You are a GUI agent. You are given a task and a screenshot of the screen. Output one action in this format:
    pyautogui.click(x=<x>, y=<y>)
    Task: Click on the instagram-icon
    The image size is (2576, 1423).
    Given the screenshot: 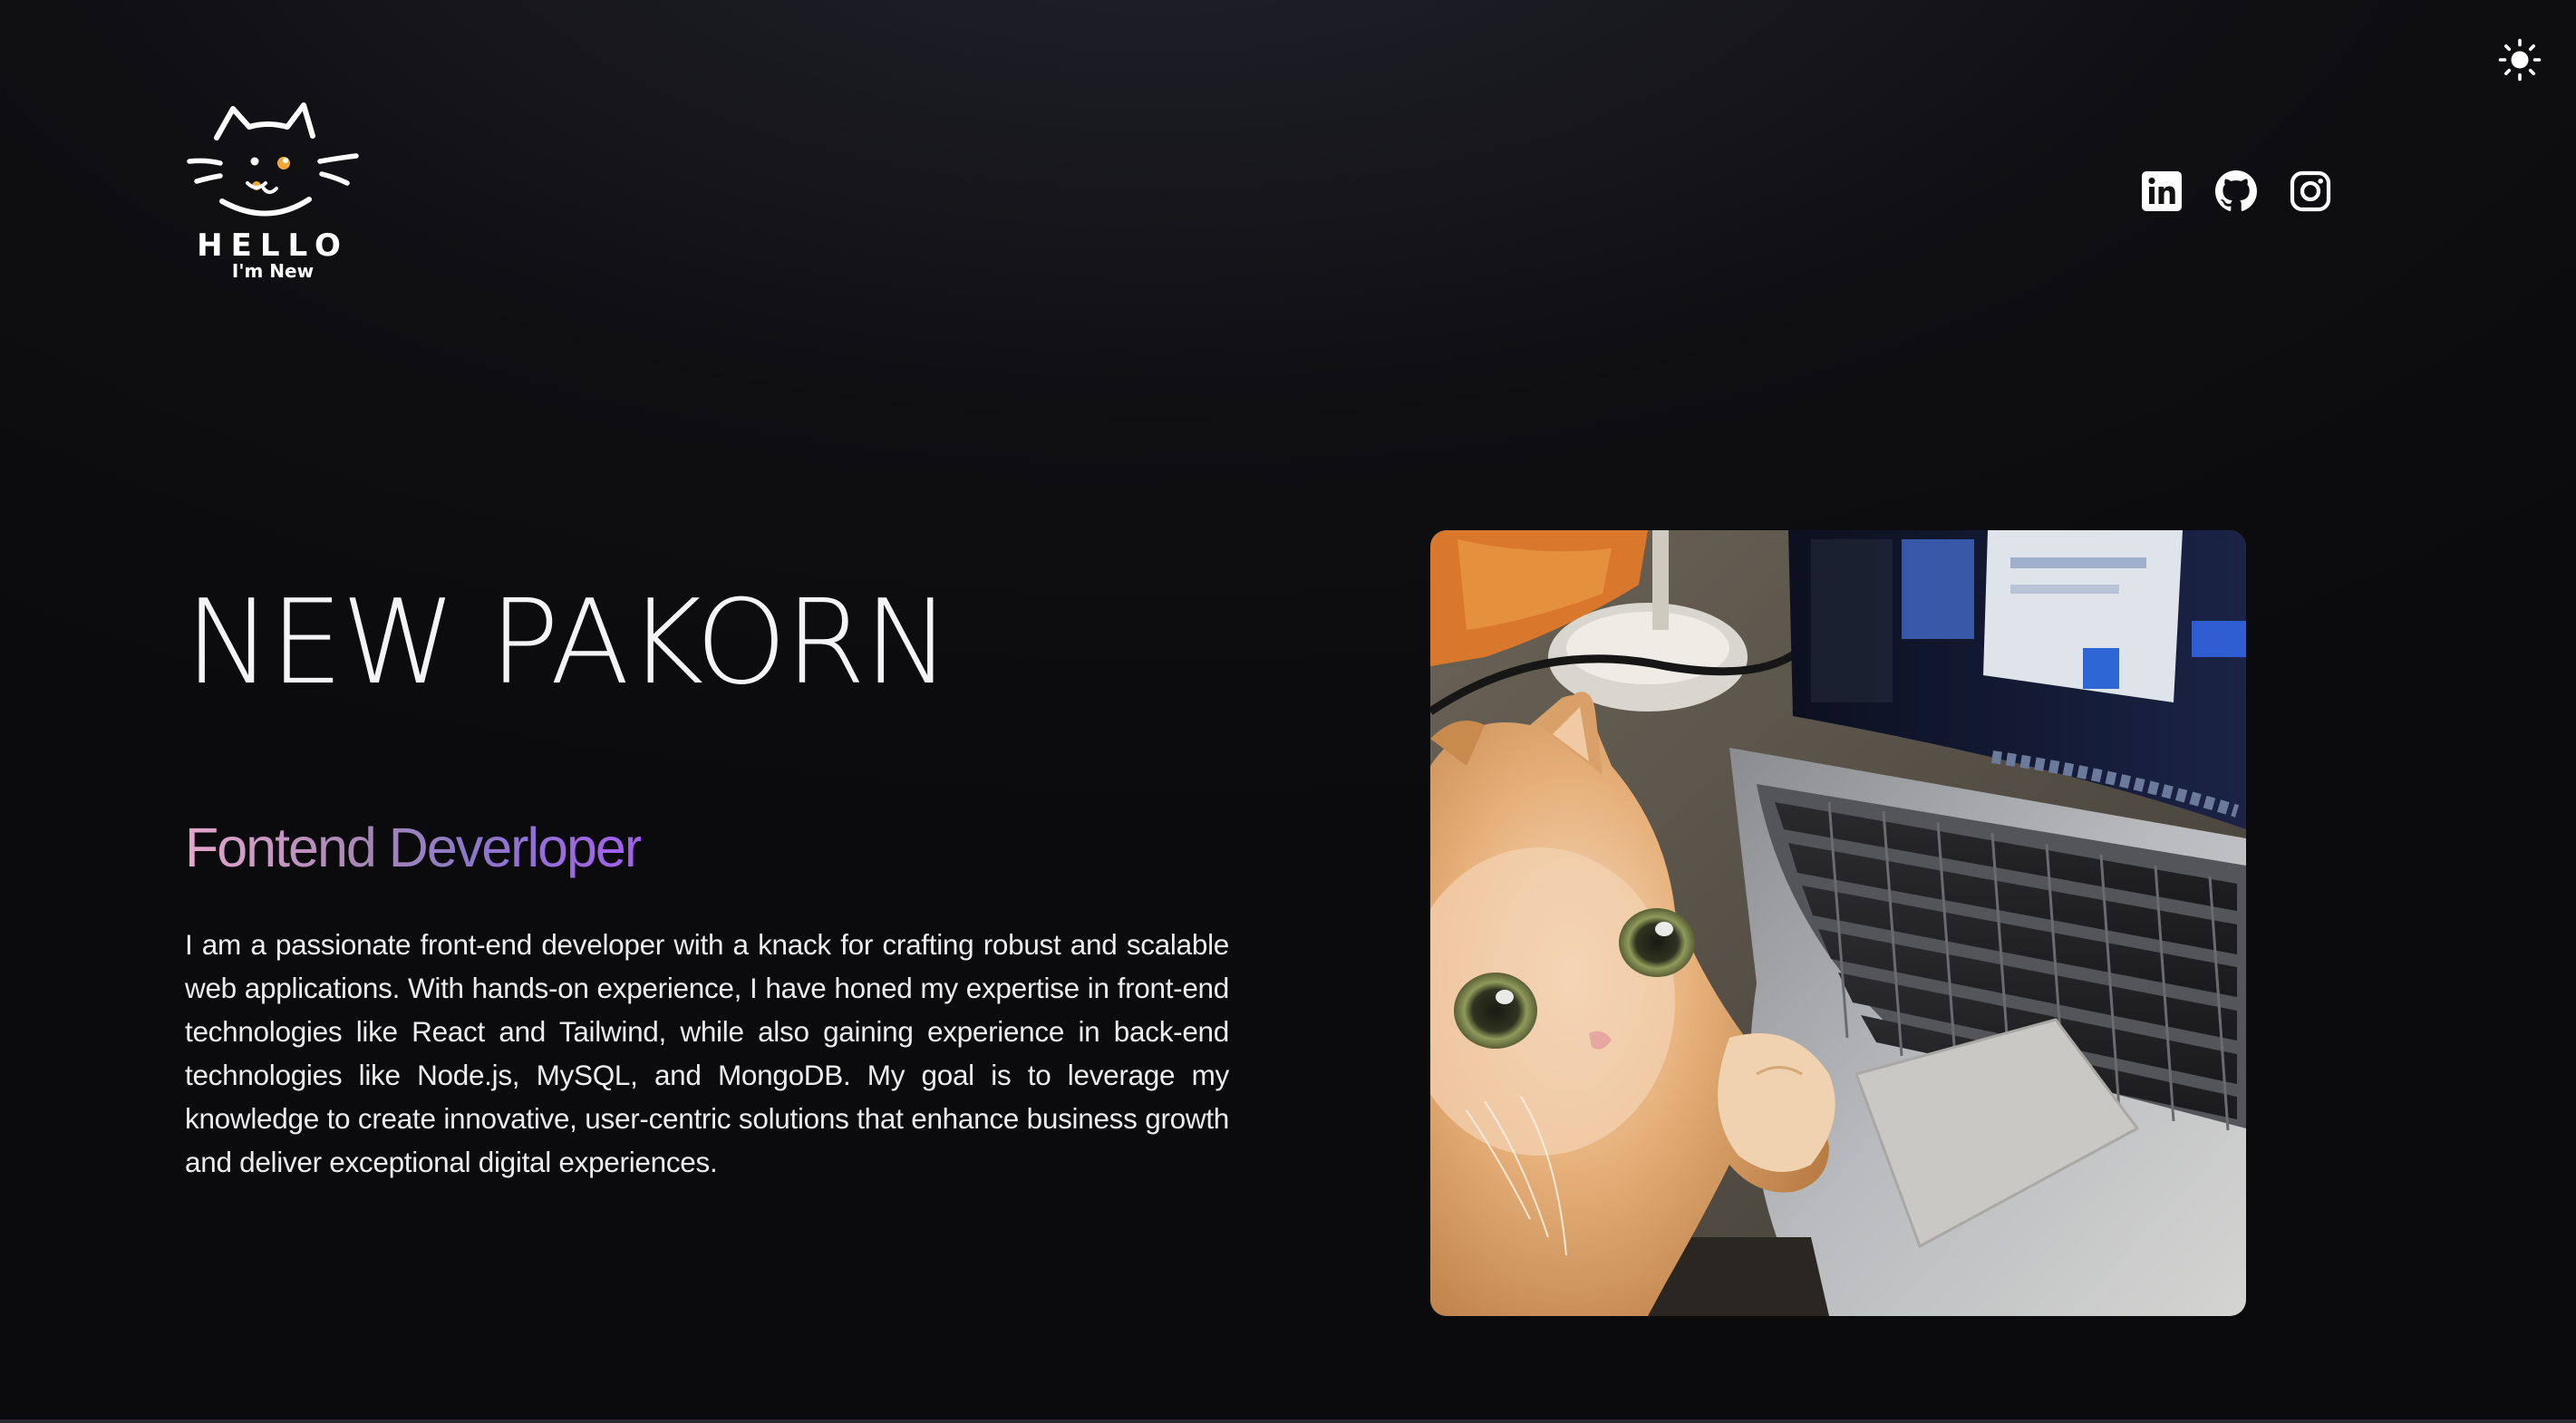 What is the action you would take?
    pyautogui.click(x=2310, y=191)
    